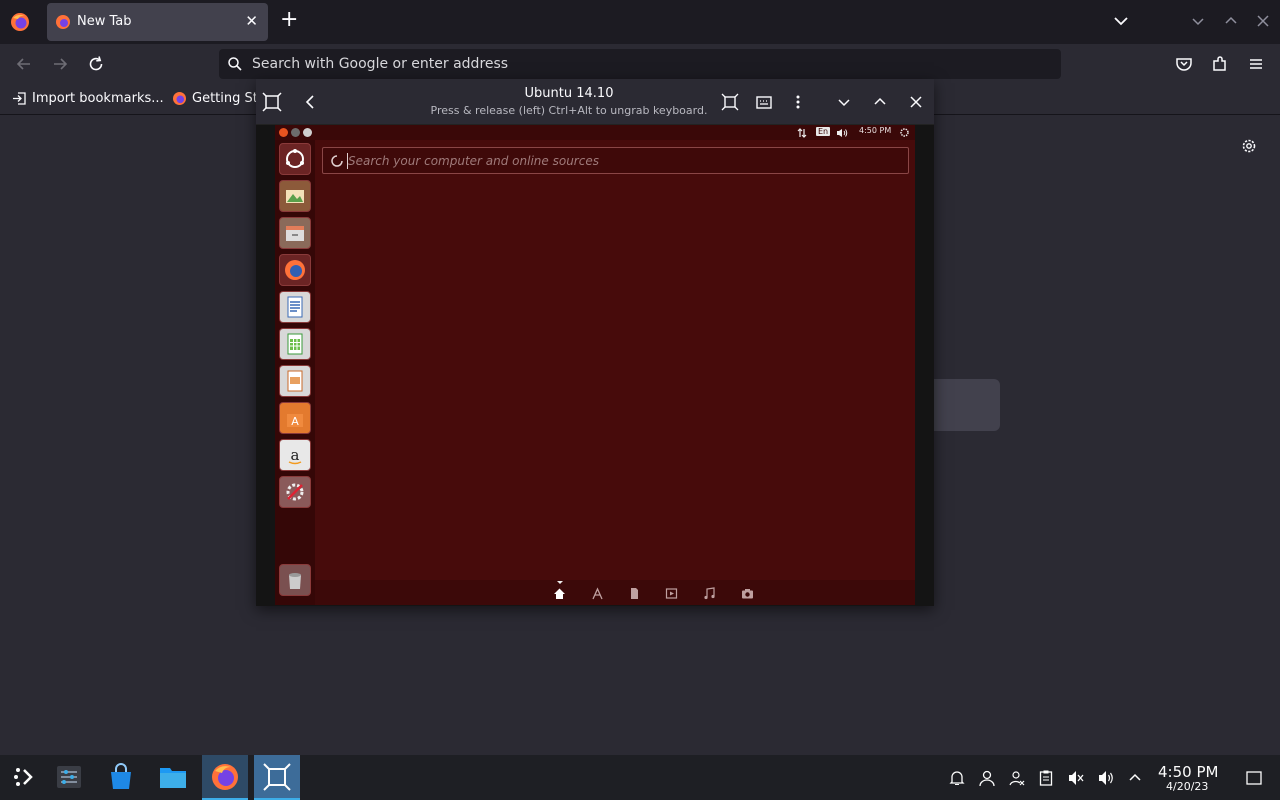  Describe the element at coordinates (671, 593) in the screenshot. I see `video-lens-icon` at that location.